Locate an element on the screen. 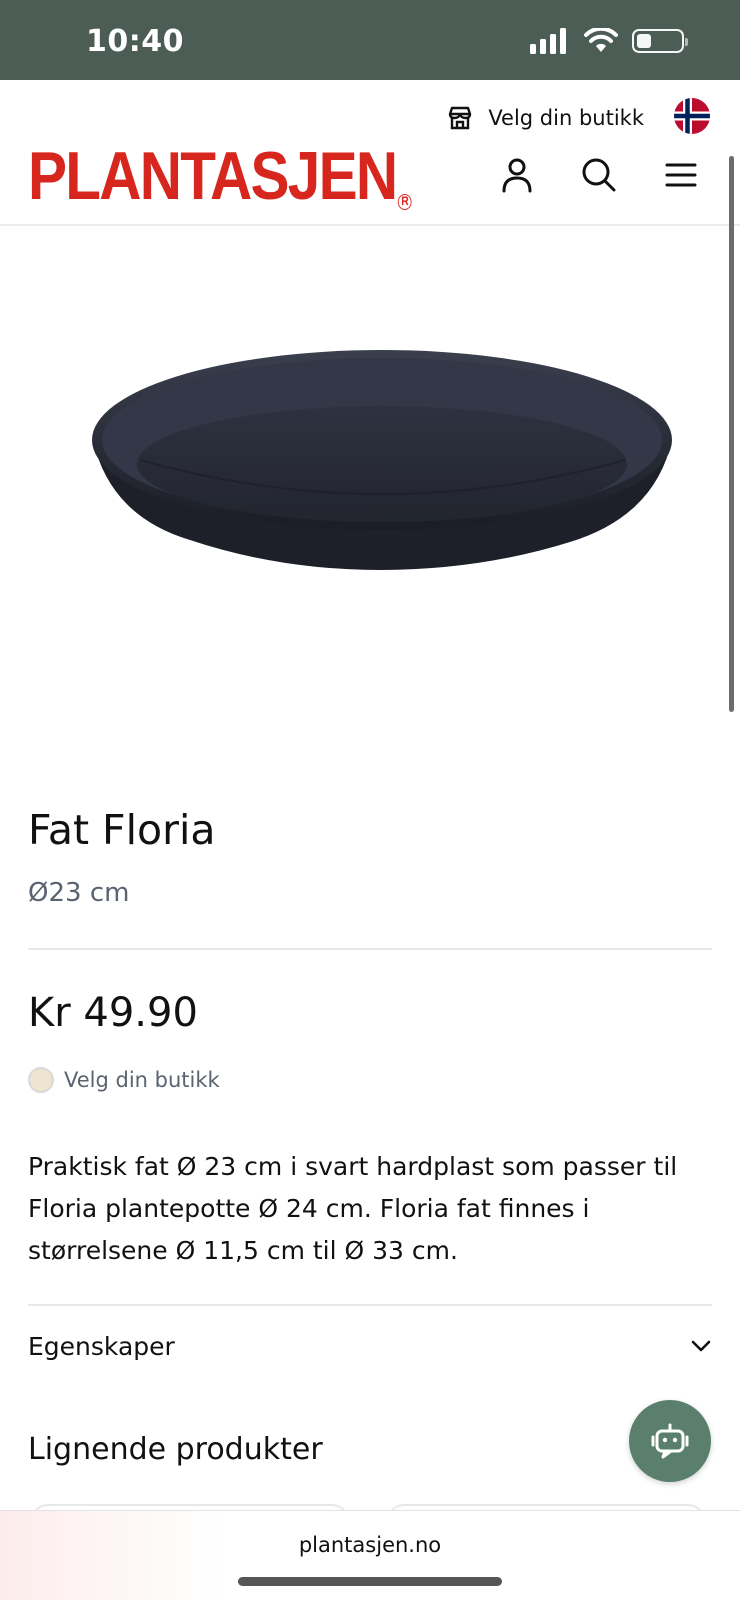 The height and width of the screenshot is (1600, 740). status-bar: 10:40 is located at coordinates (370, 40).